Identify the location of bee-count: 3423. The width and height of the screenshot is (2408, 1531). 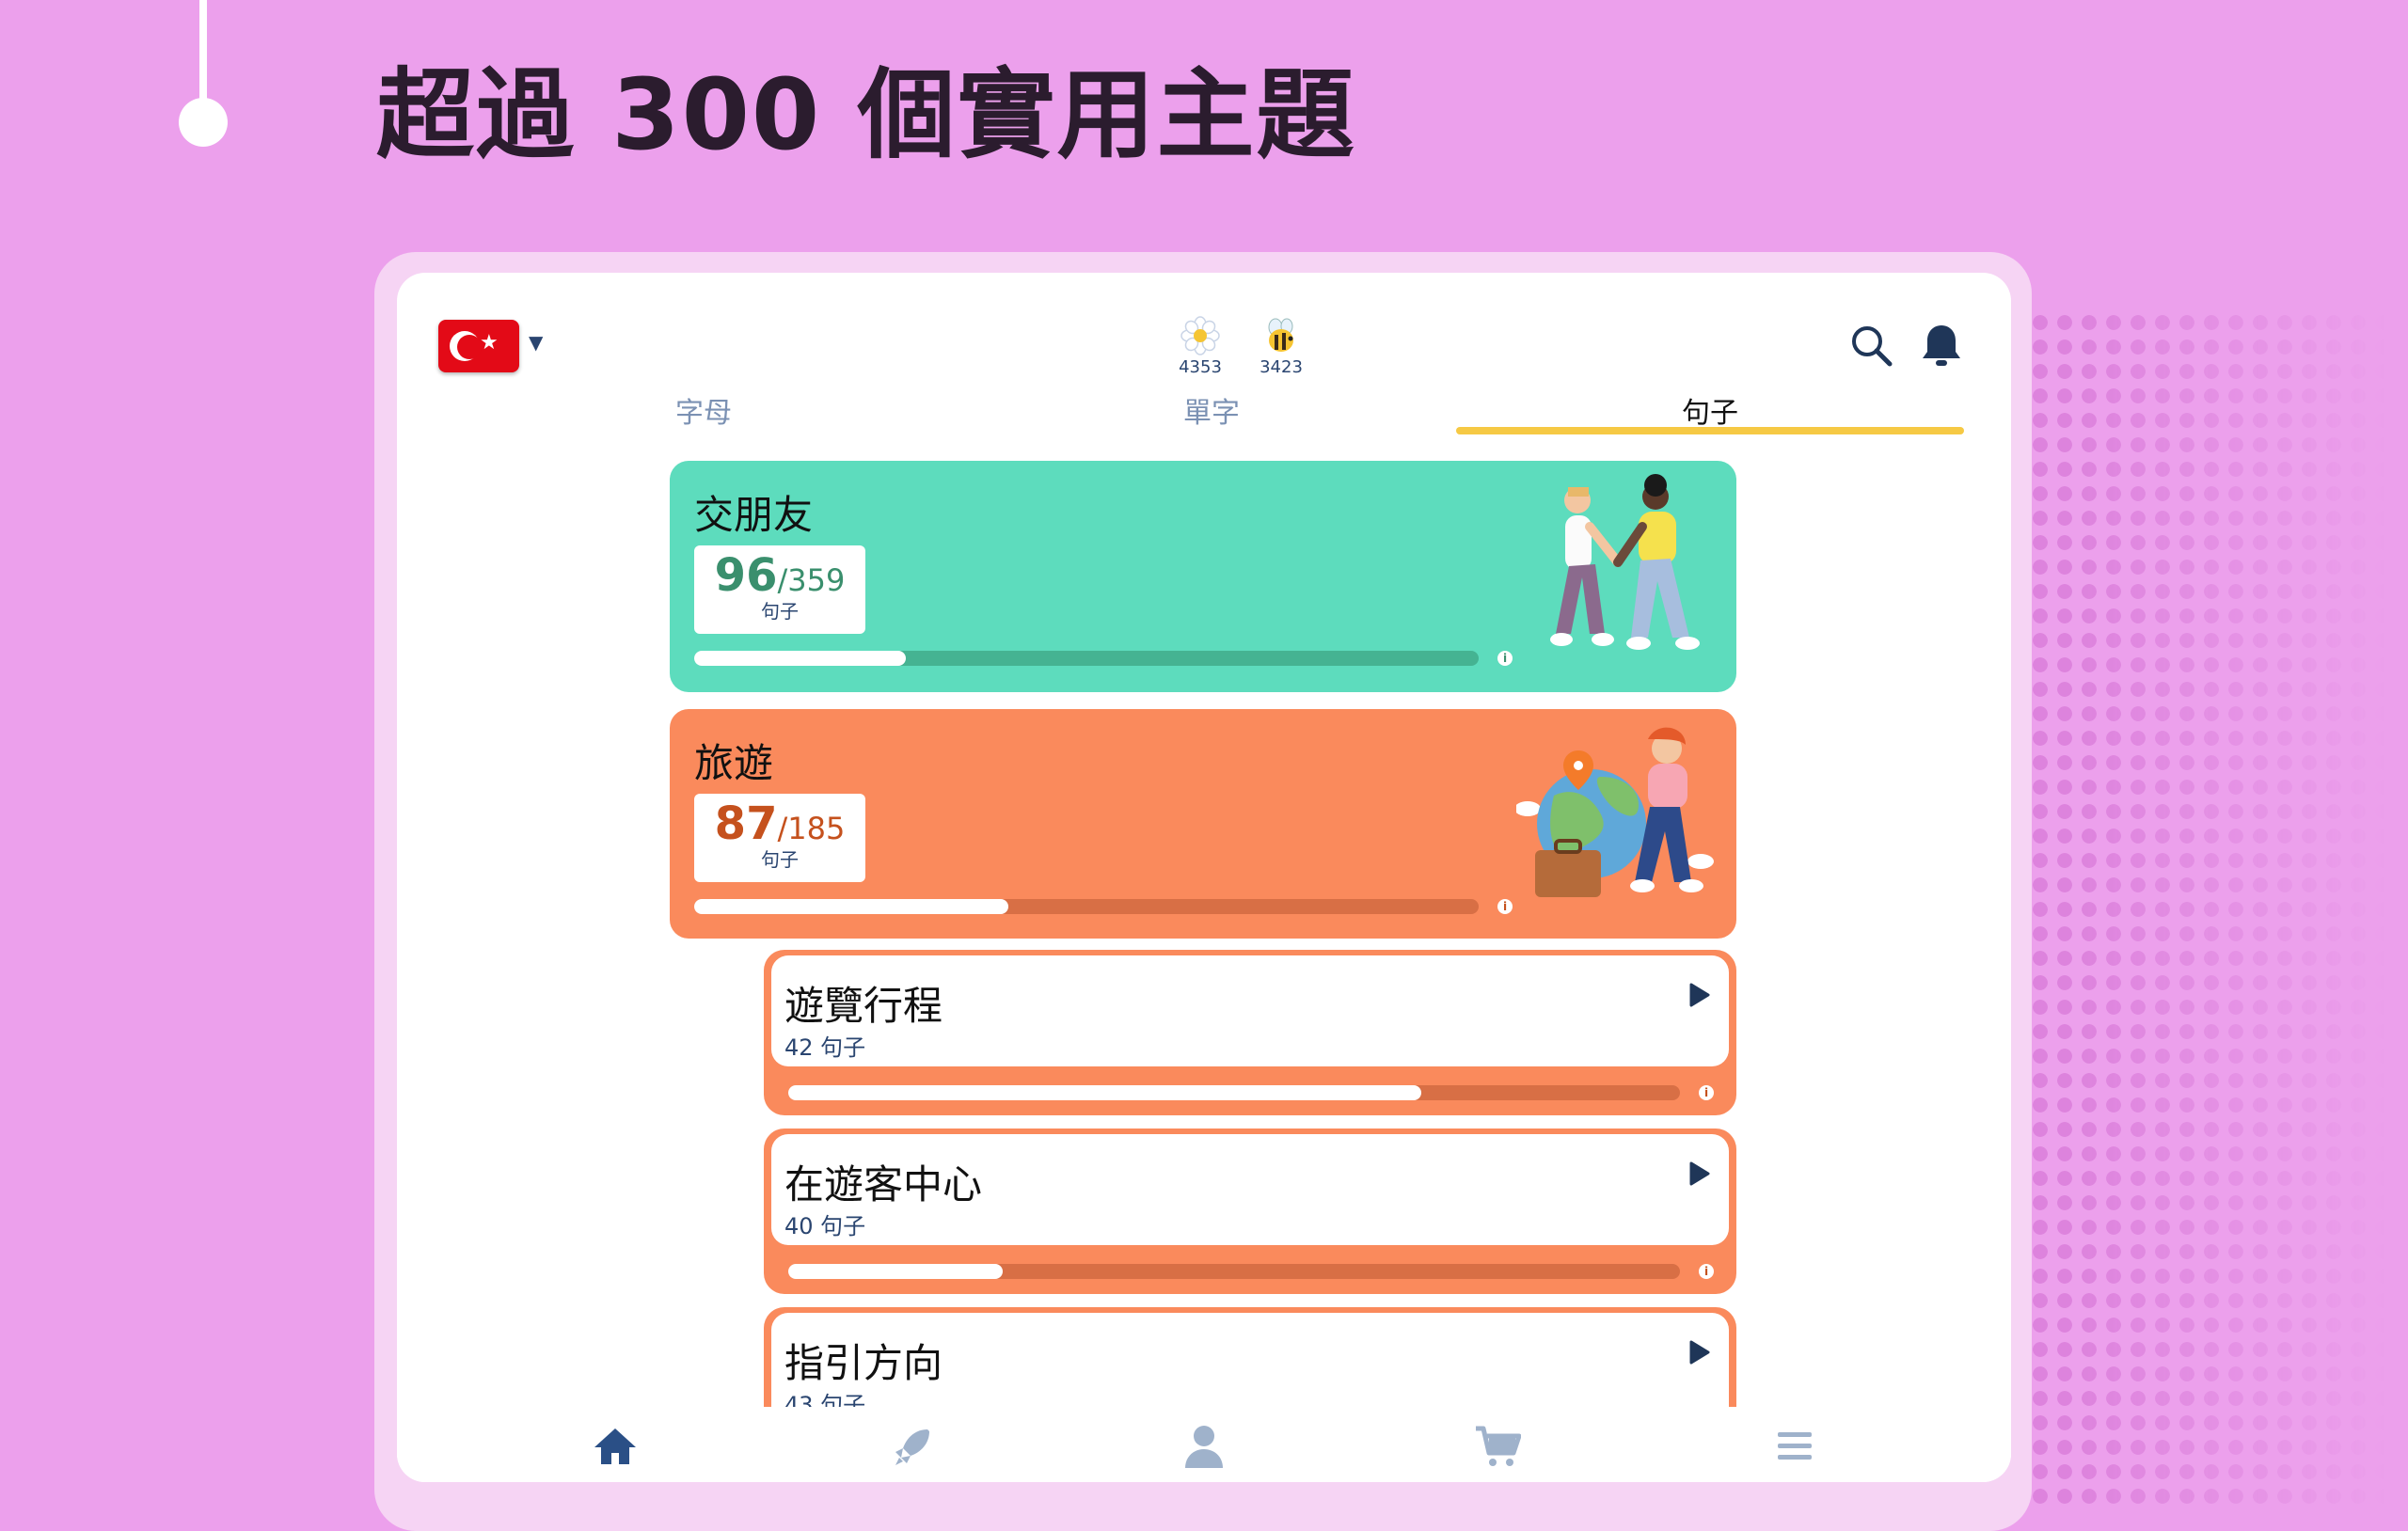
(1281, 367).